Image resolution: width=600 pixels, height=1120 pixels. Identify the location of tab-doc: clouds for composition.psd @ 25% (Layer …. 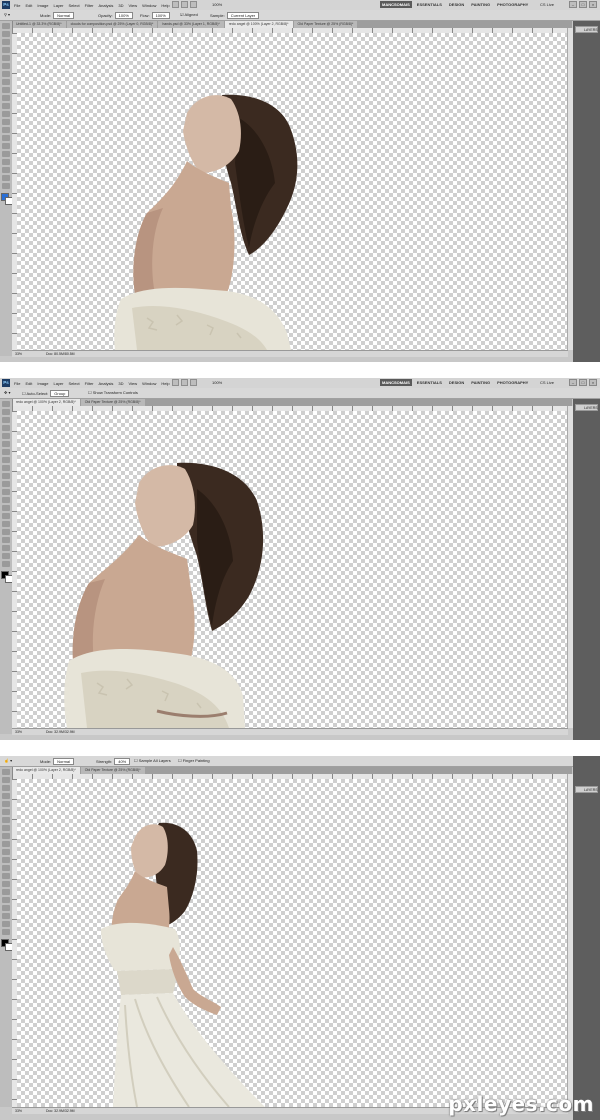
(112, 24).